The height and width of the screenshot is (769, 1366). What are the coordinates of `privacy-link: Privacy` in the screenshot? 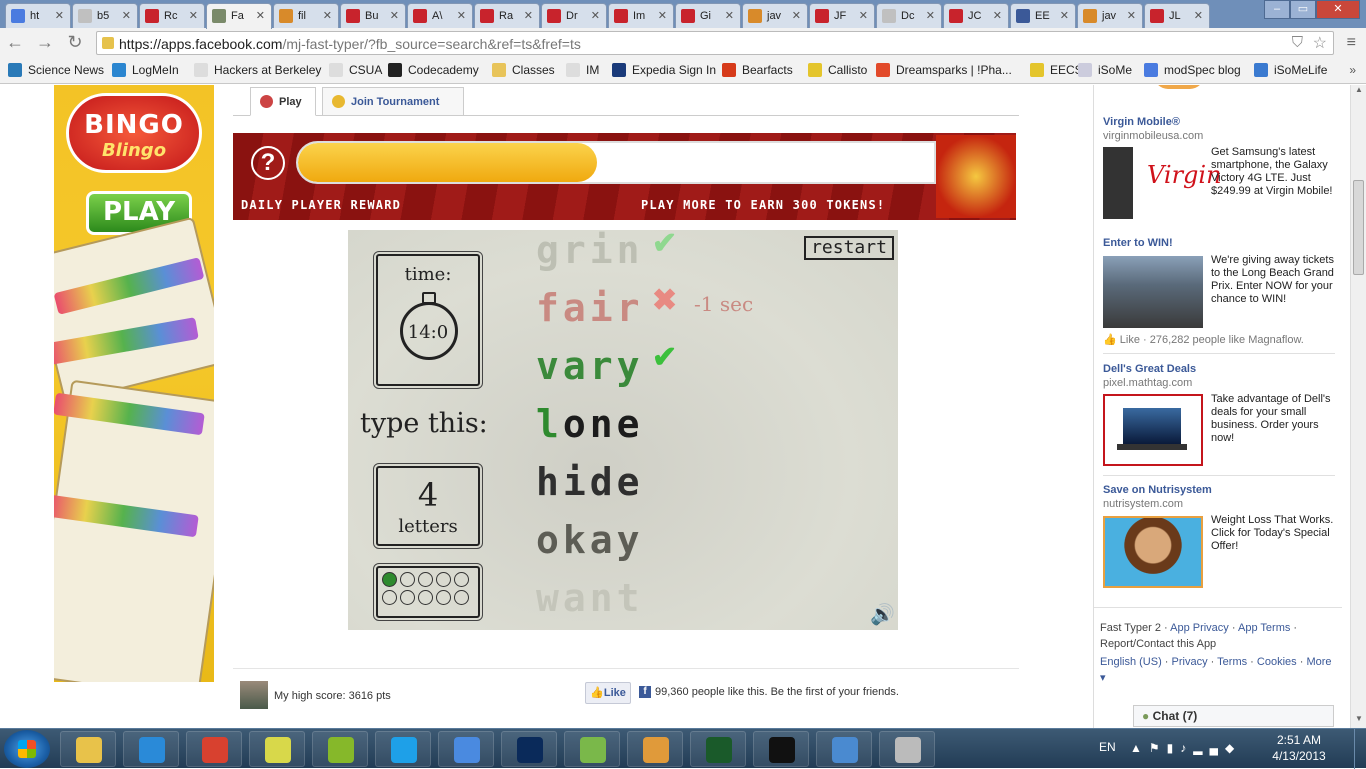 It's located at (1190, 662).